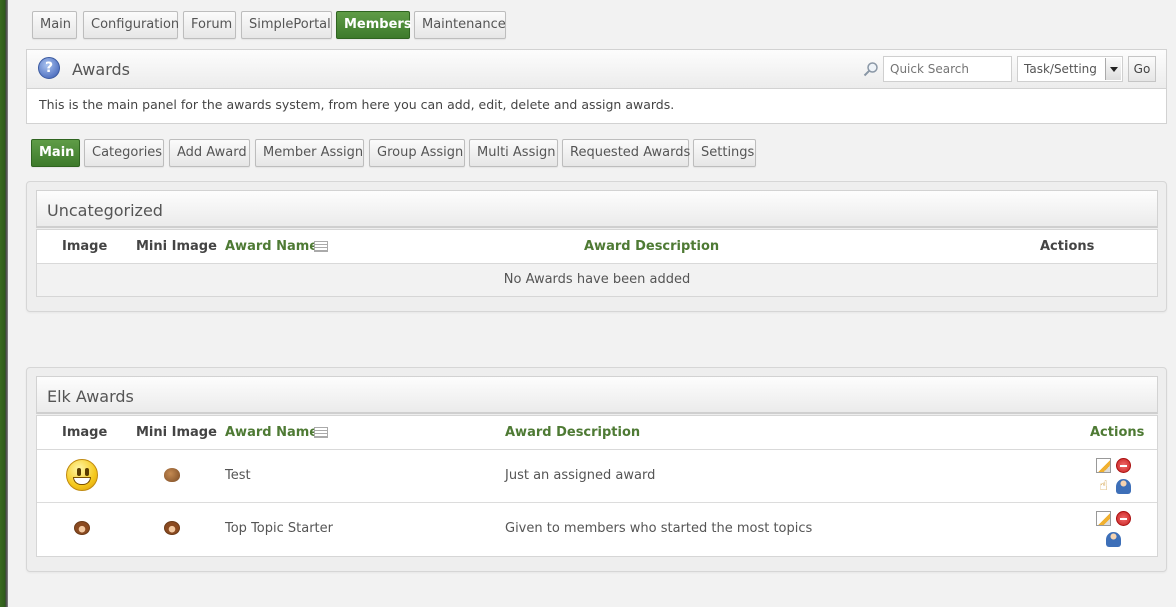  Describe the element at coordinates (238, 475) in the screenshot. I see `award-name: Test` at that location.